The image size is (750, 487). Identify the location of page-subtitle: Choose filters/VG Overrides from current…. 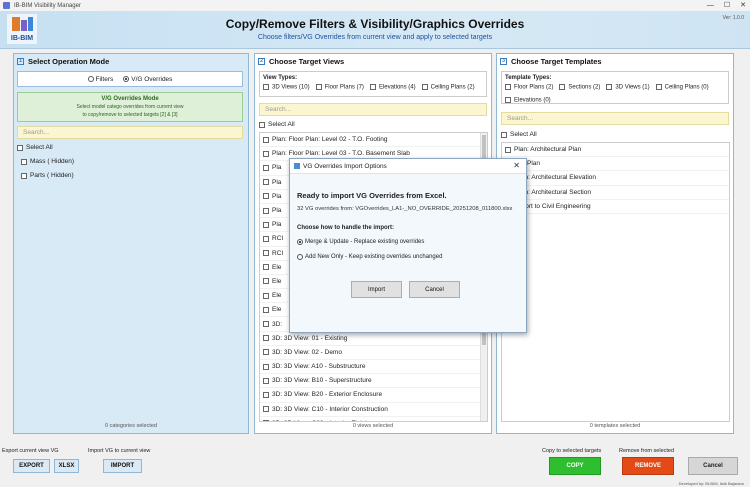
(375, 37).